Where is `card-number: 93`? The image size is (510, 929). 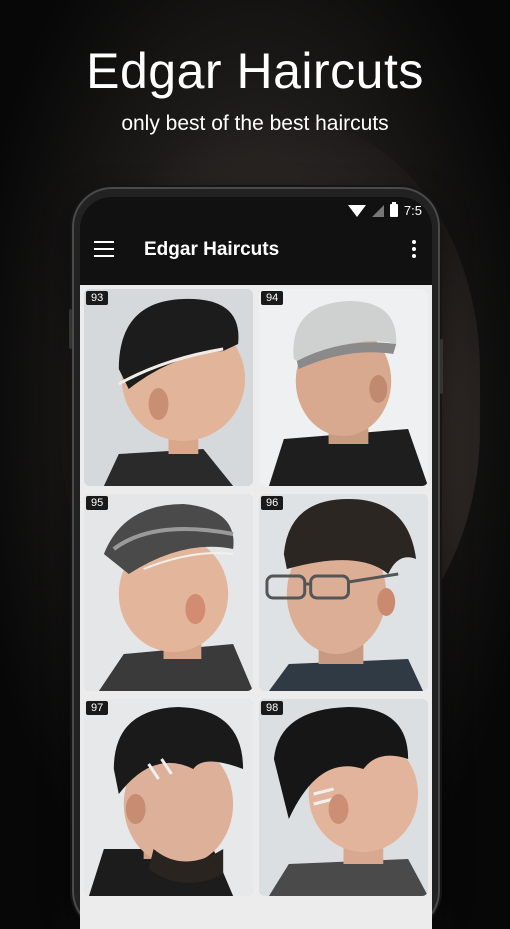 card-number: 93 is located at coordinates (97, 298).